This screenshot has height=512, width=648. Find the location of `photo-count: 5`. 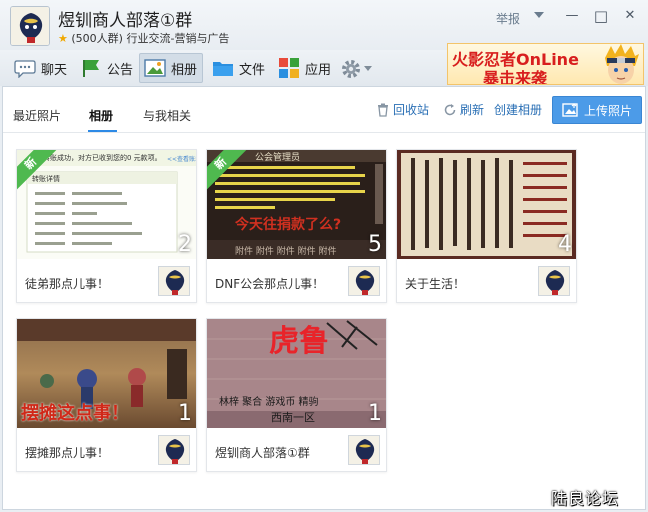

photo-count: 5 is located at coordinates (375, 244).